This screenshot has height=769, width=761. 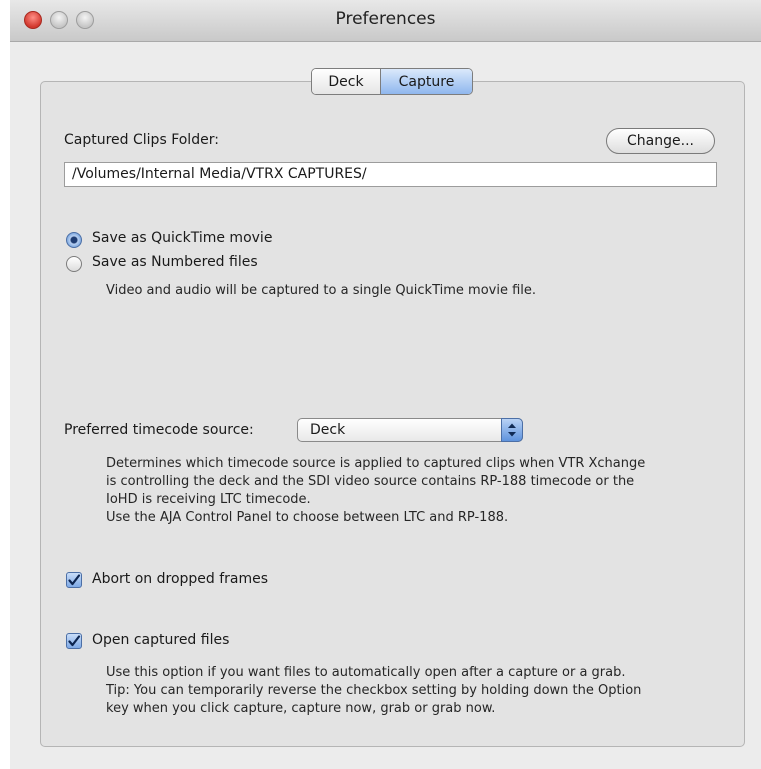 What do you see at coordinates (208, 499) in the screenshot?
I see `timecode-help-line-3: IoHD is receiving LTC timecode.` at bounding box center [208, 499].